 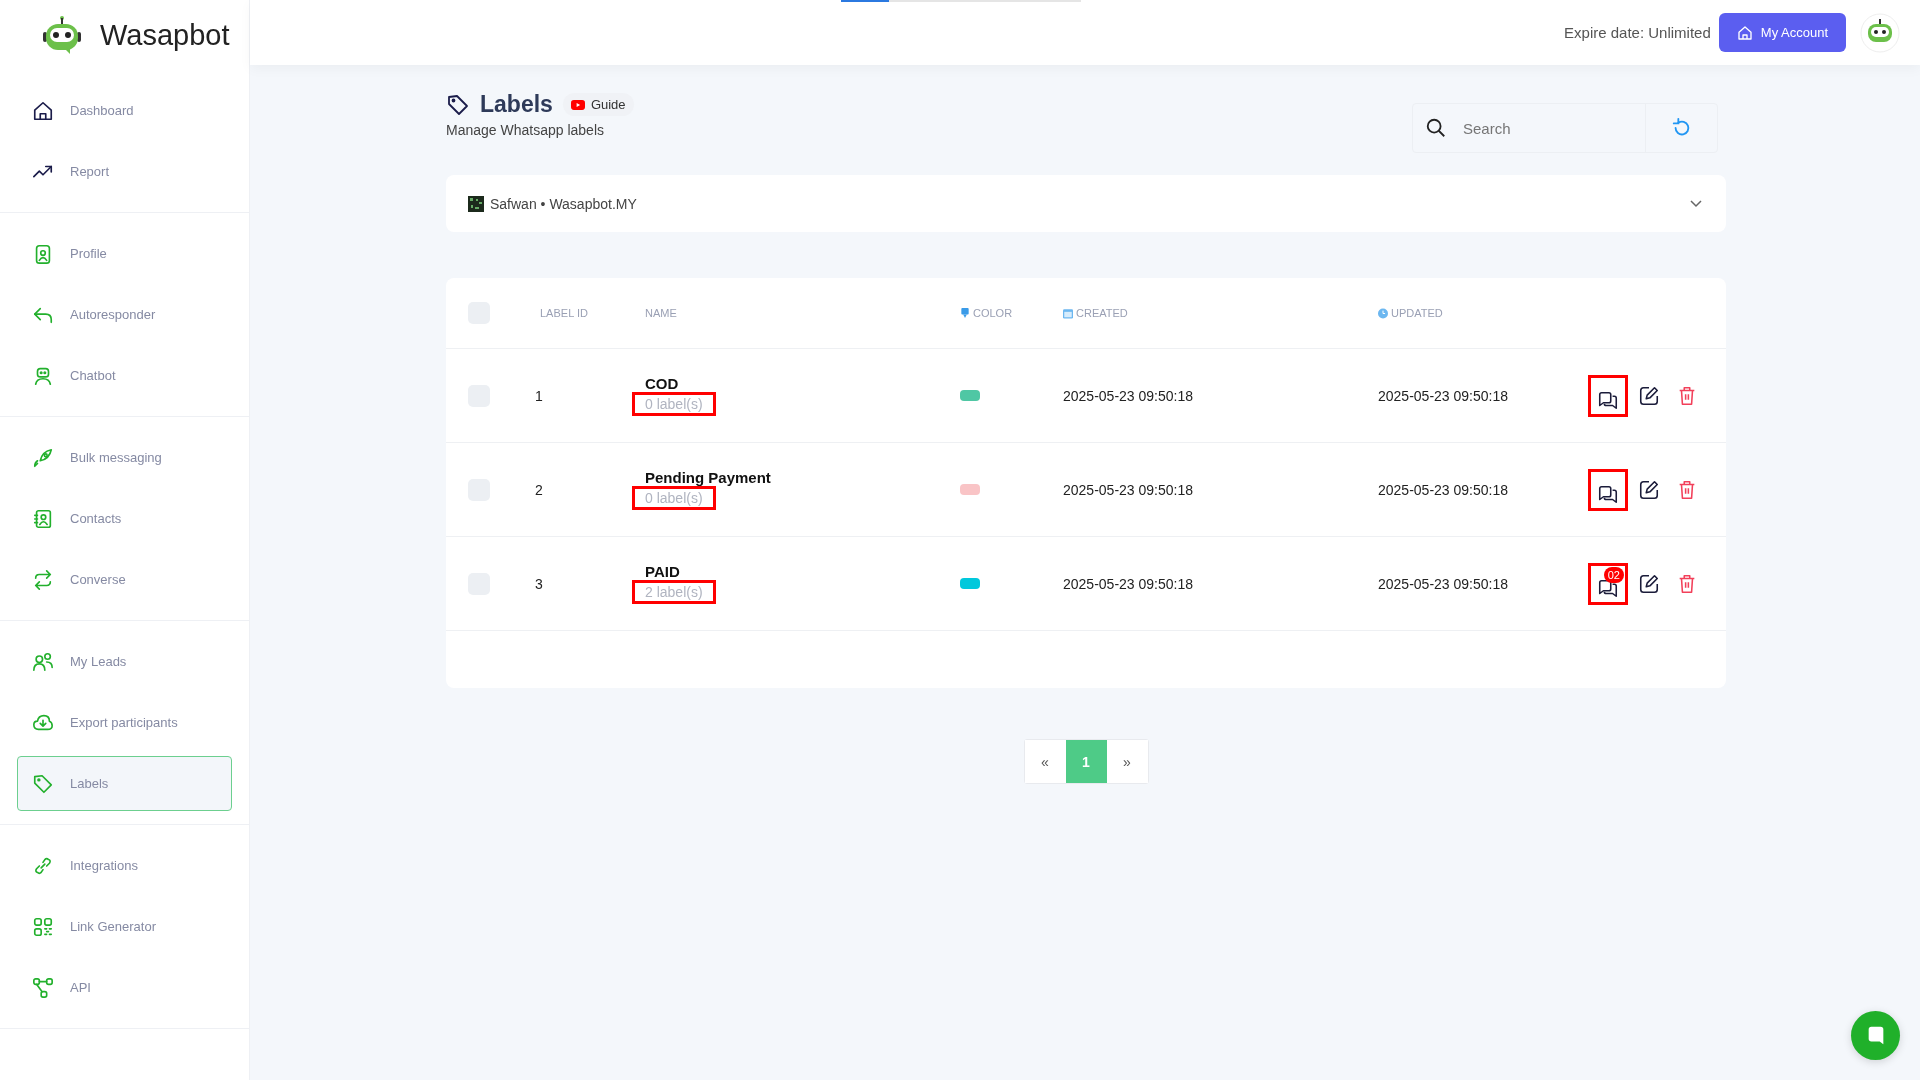 What do you see at coordinates (564, 313) in the screenshot?
I see `column-header: LABEL ID` at bounding box center [564, 313].